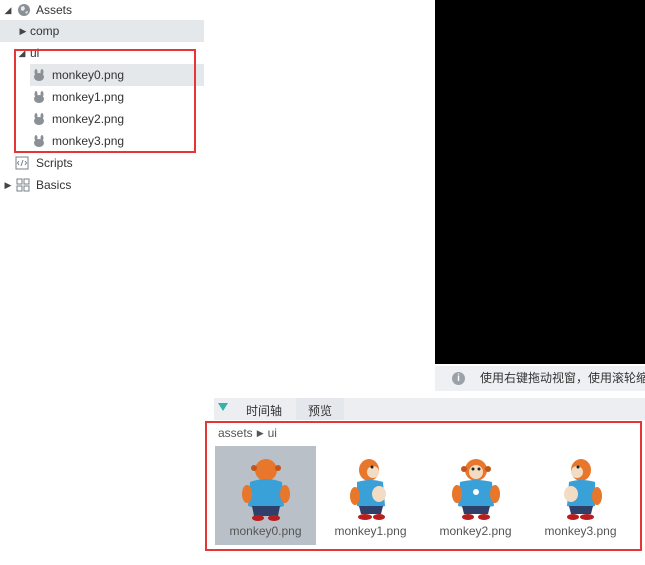 This screenshot has height=565, width=645. What do you see at coordinates (562, 378) in the screenshot?
I see `hint-text: 使用右键拖动视窗，使用滚轮缩放` at bounding box center [562, 378].